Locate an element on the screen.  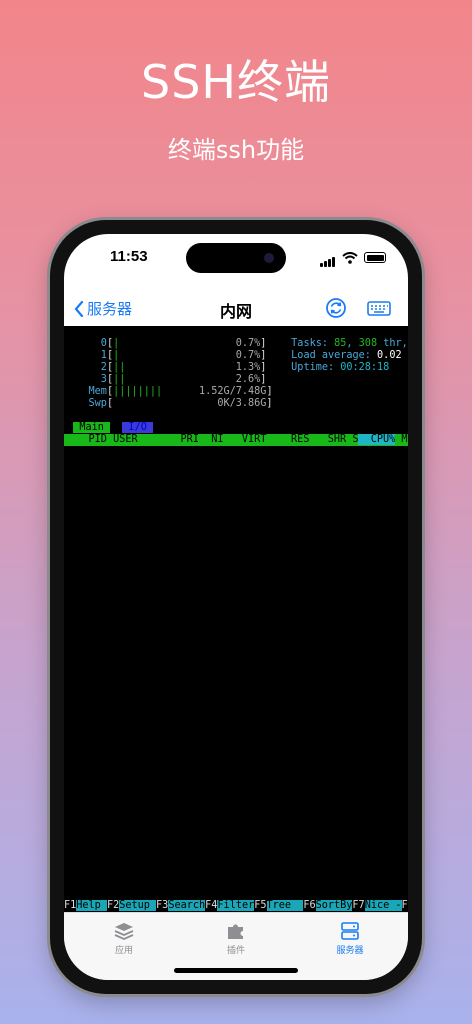
fkey-label: Search is located at coordinates (187, 905).